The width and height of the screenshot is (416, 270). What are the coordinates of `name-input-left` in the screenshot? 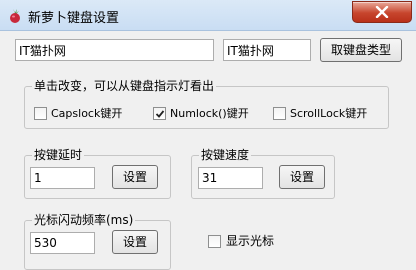 It's located at (114, 50).